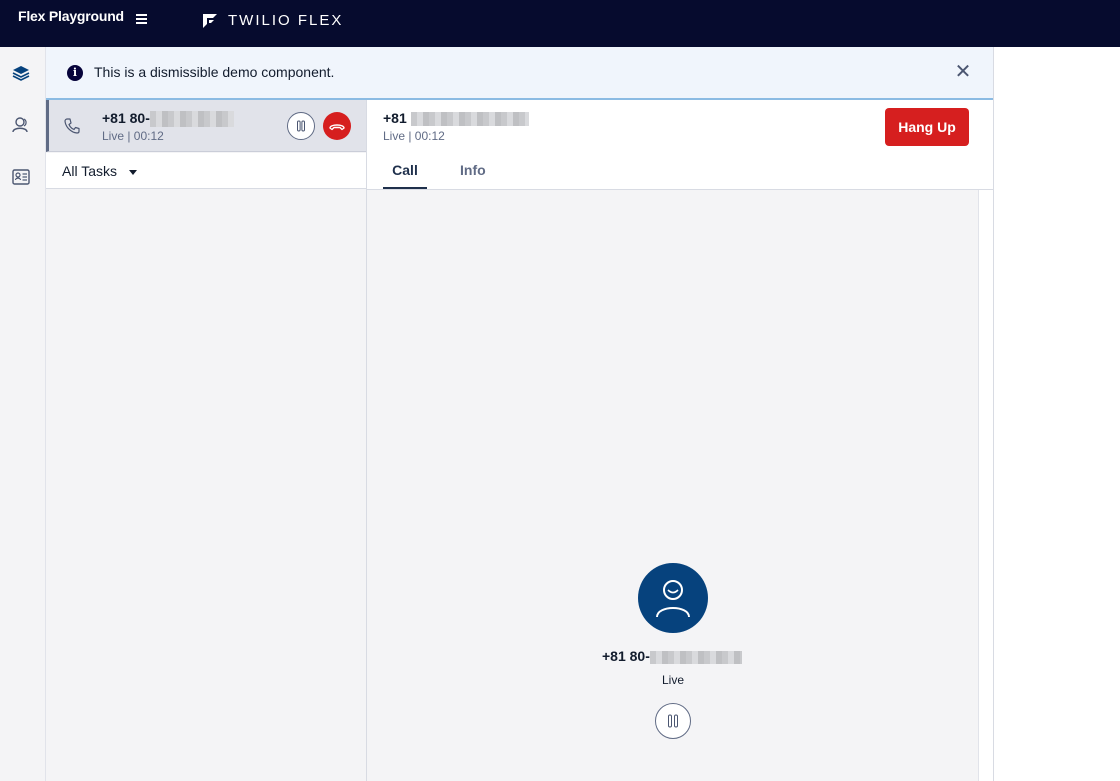 The height and width of the screenshot is (781, 1120). I want to click on tab-call: Call, so click(405, 175).